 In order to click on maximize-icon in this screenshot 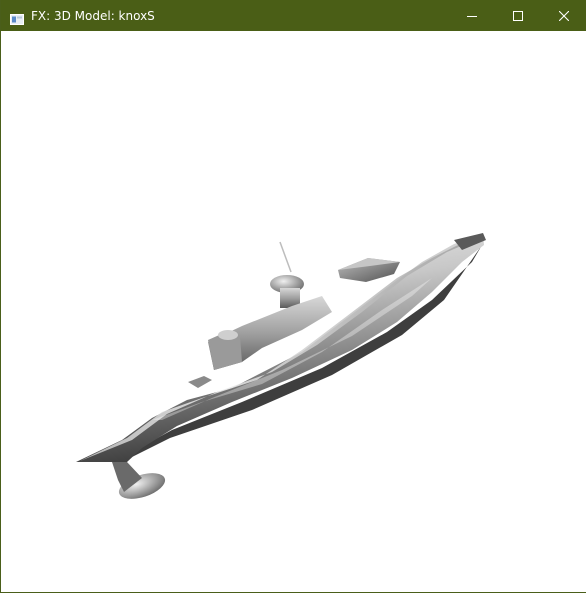, I will do `click(518, 15)`.